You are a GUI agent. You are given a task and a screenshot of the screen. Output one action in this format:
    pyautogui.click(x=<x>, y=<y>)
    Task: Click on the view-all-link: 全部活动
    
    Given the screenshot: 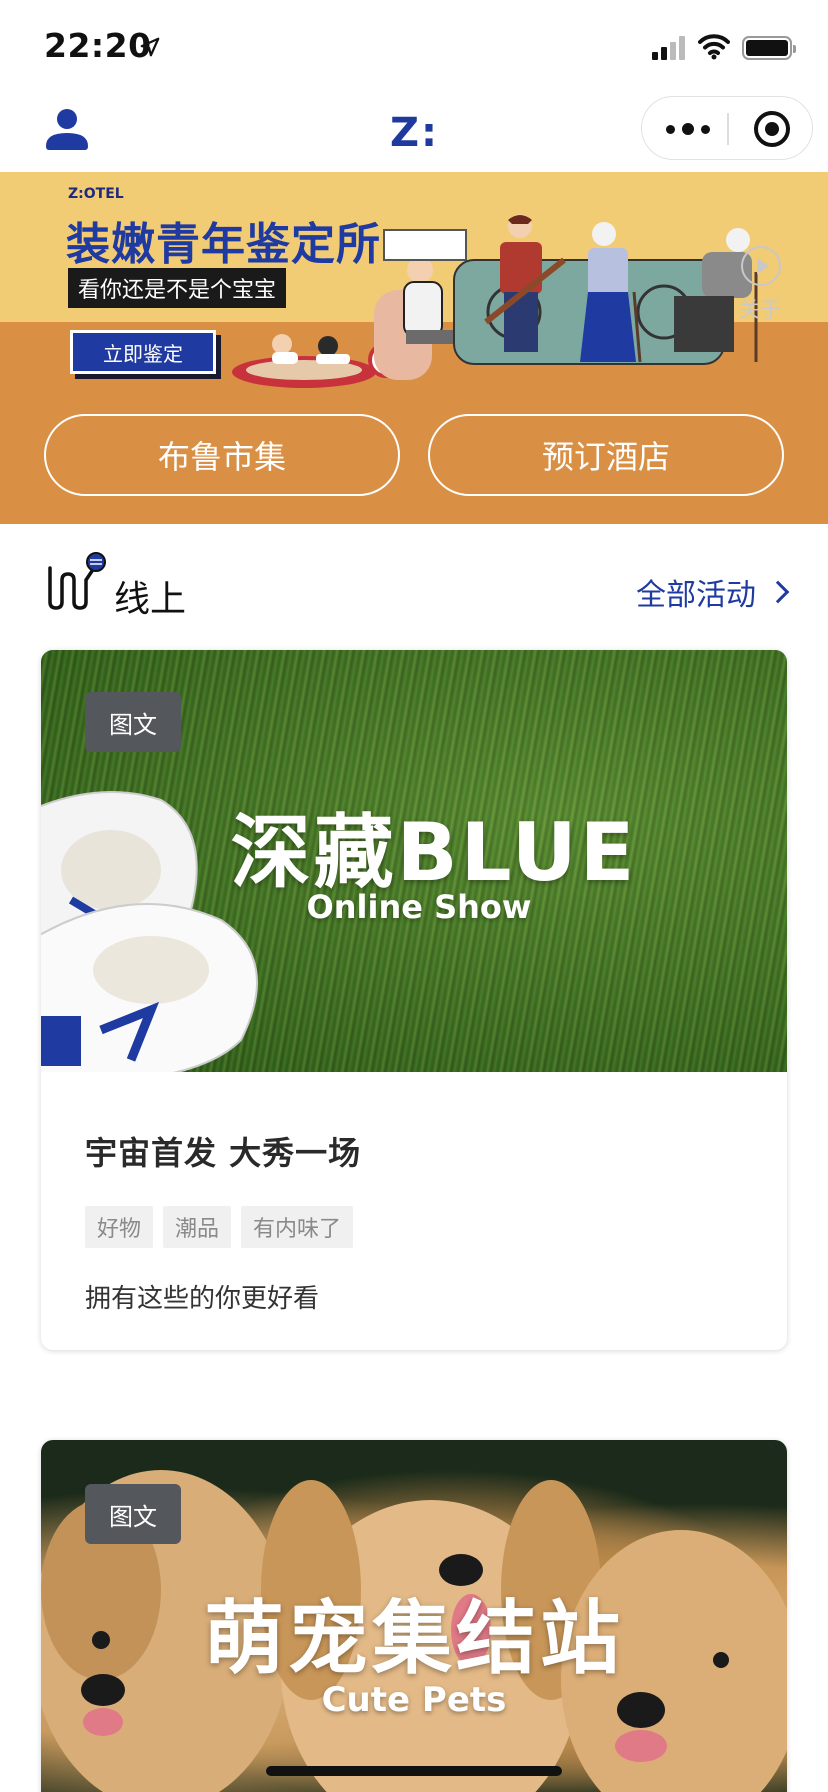 What is the action you would take?
    pyautogui.click(x=713, y=592)
    